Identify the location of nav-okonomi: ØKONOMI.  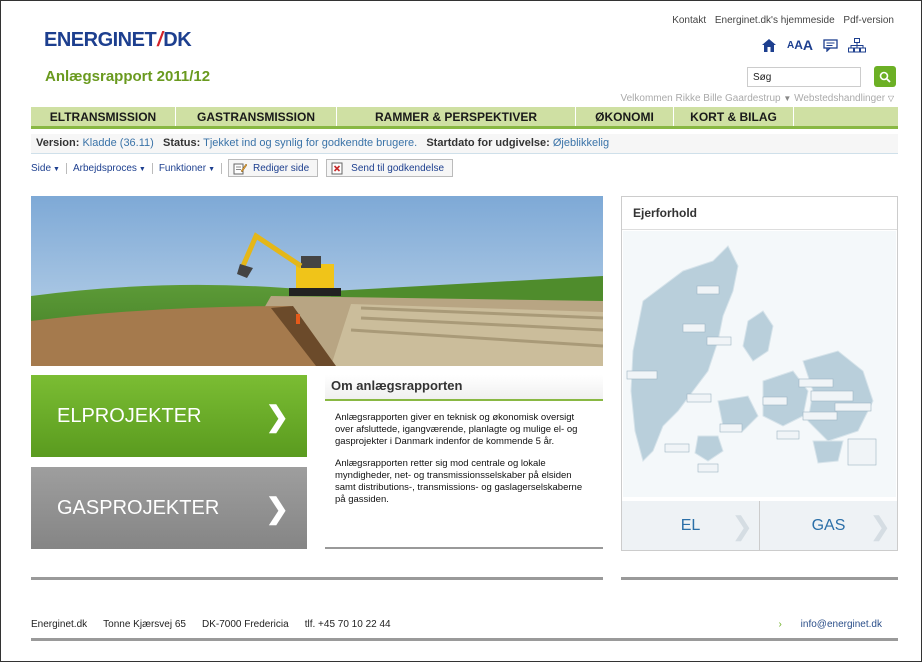
(625, 116).